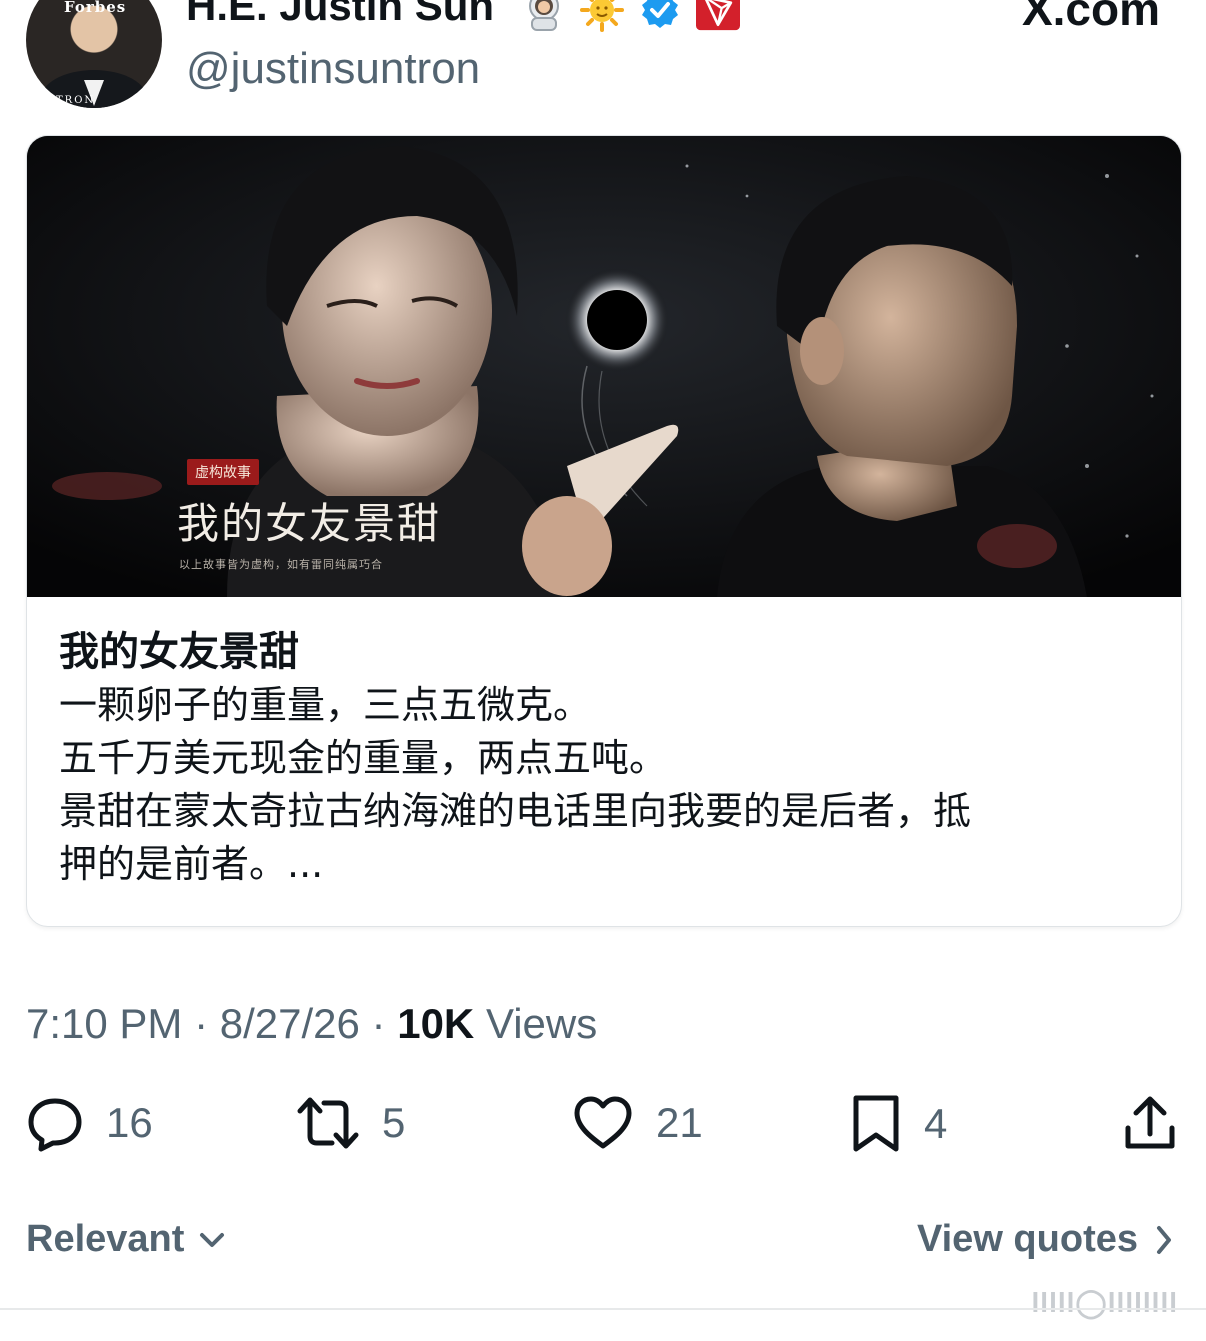 The width and height of the screenshot is (1206, 1341). What do you see at coordinates (105, 1239) in the screenshot?
I see `sort-label: Relevant` at bounding box center [105, 1239].